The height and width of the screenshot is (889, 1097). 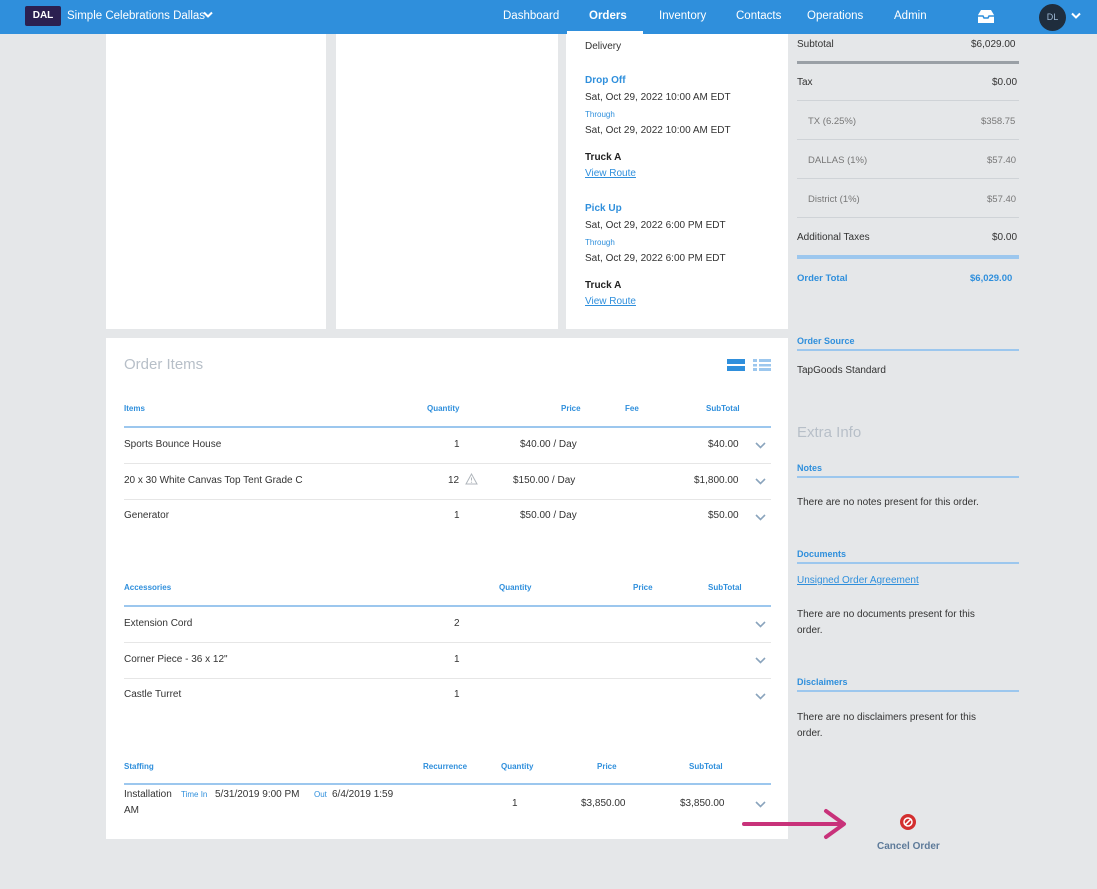 What do you see at coordinates (736, 365) in the screenshot?
I see `list-view-icon` at bounding box center [736, 365].